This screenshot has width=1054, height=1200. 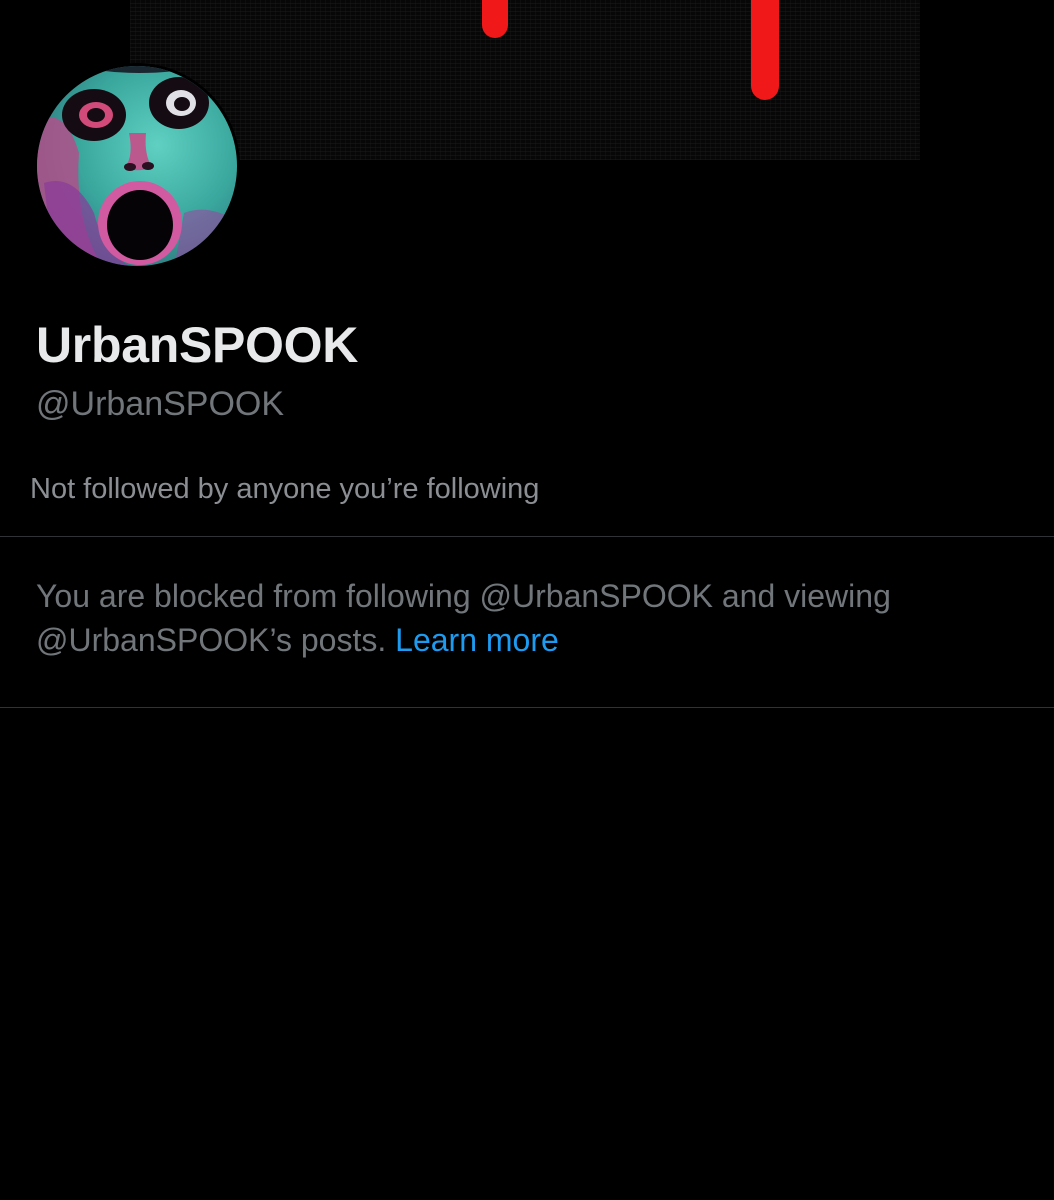 I want to click on banner-texture, so click(x=525, y=80).